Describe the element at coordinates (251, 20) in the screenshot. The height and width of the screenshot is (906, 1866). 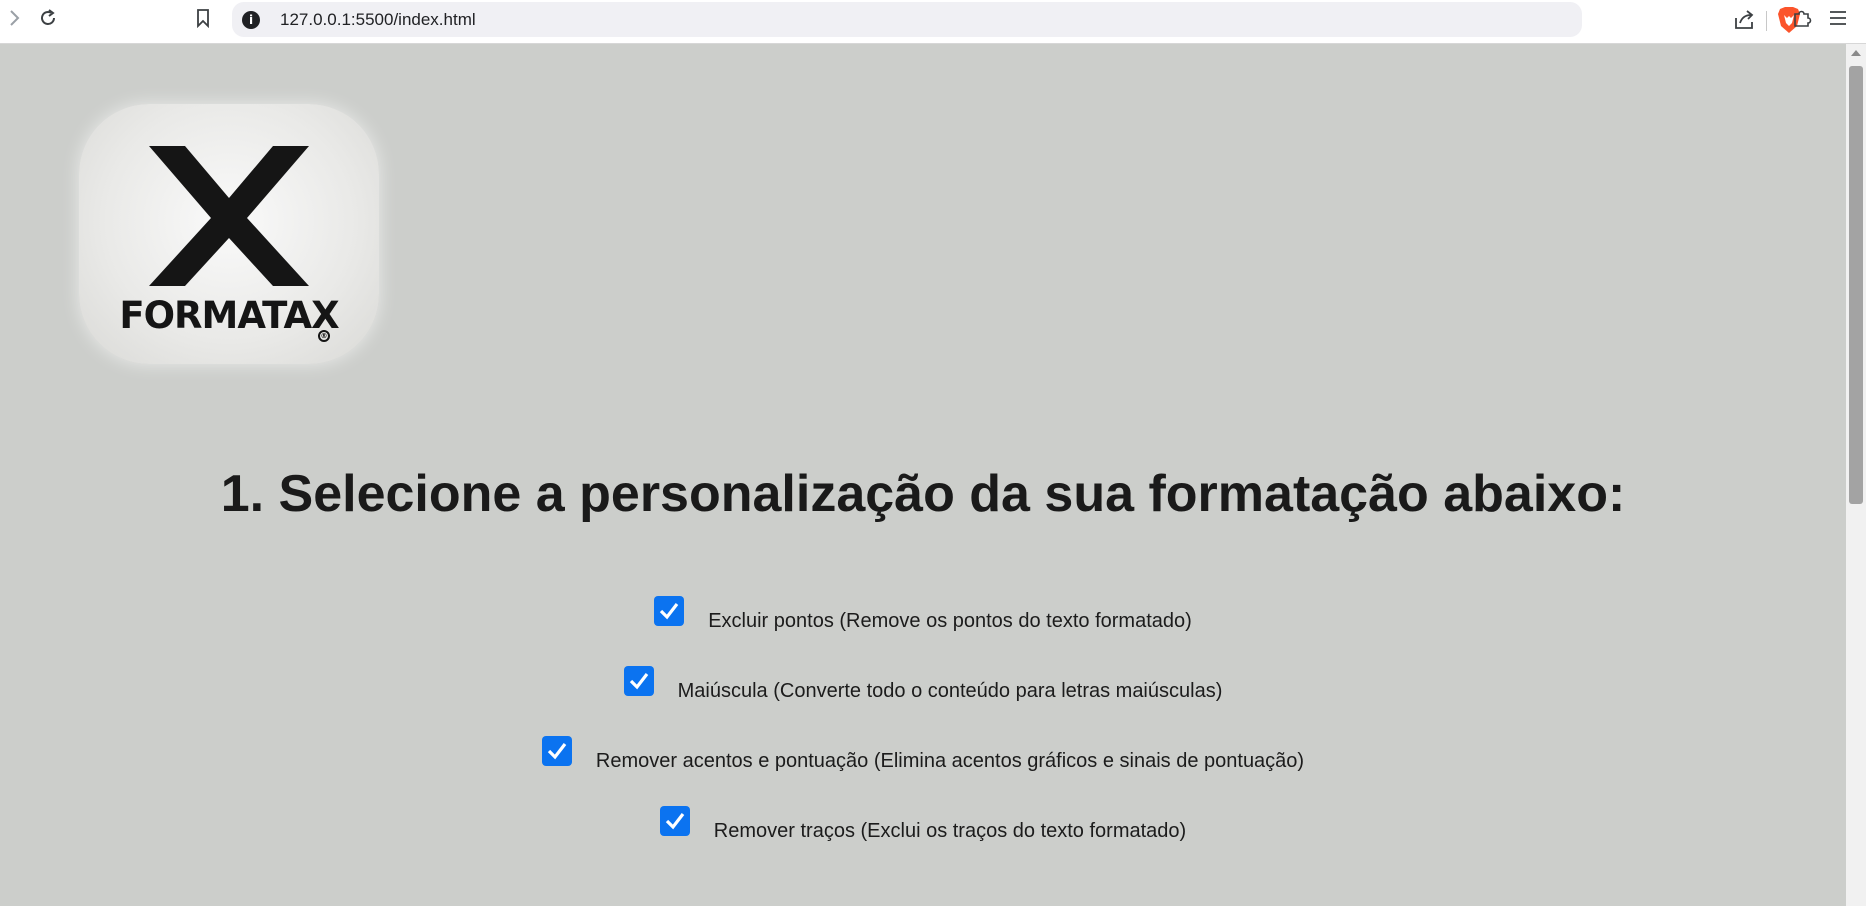
I see `site-info-icon: i` at that location.